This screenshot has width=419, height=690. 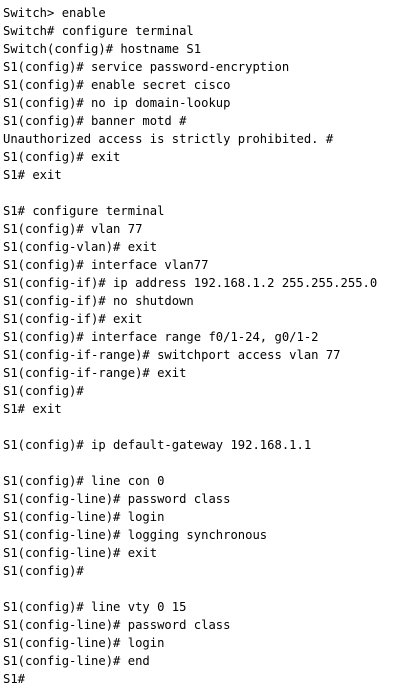 What do you see at coordinates (84, 211) in the screenshot?
I see `terminal-line: S1# configure terminal` at bounding box center [84, 211].